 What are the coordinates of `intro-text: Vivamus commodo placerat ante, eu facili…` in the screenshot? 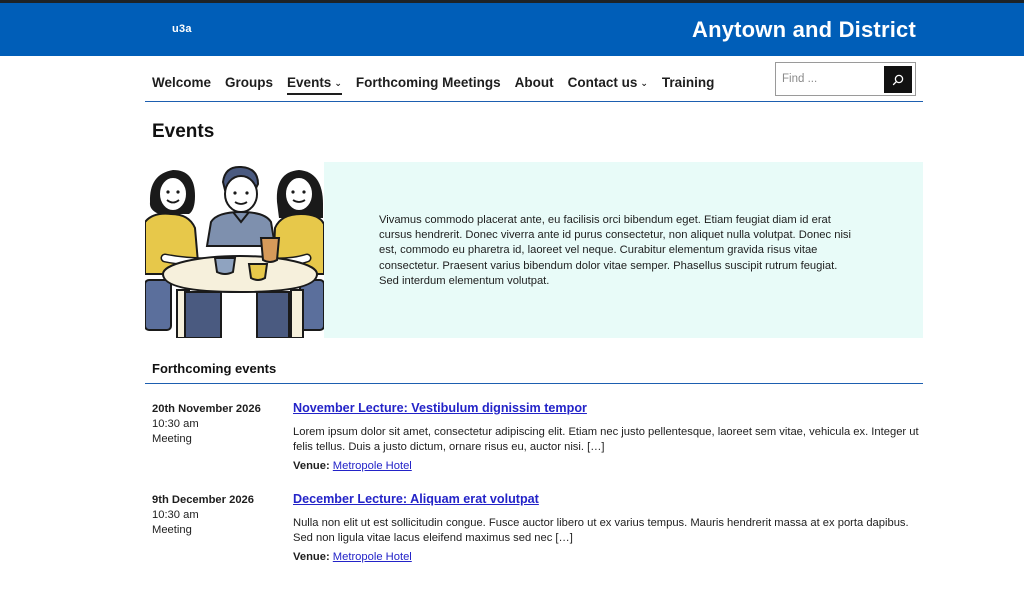 It's located at (615, 250).